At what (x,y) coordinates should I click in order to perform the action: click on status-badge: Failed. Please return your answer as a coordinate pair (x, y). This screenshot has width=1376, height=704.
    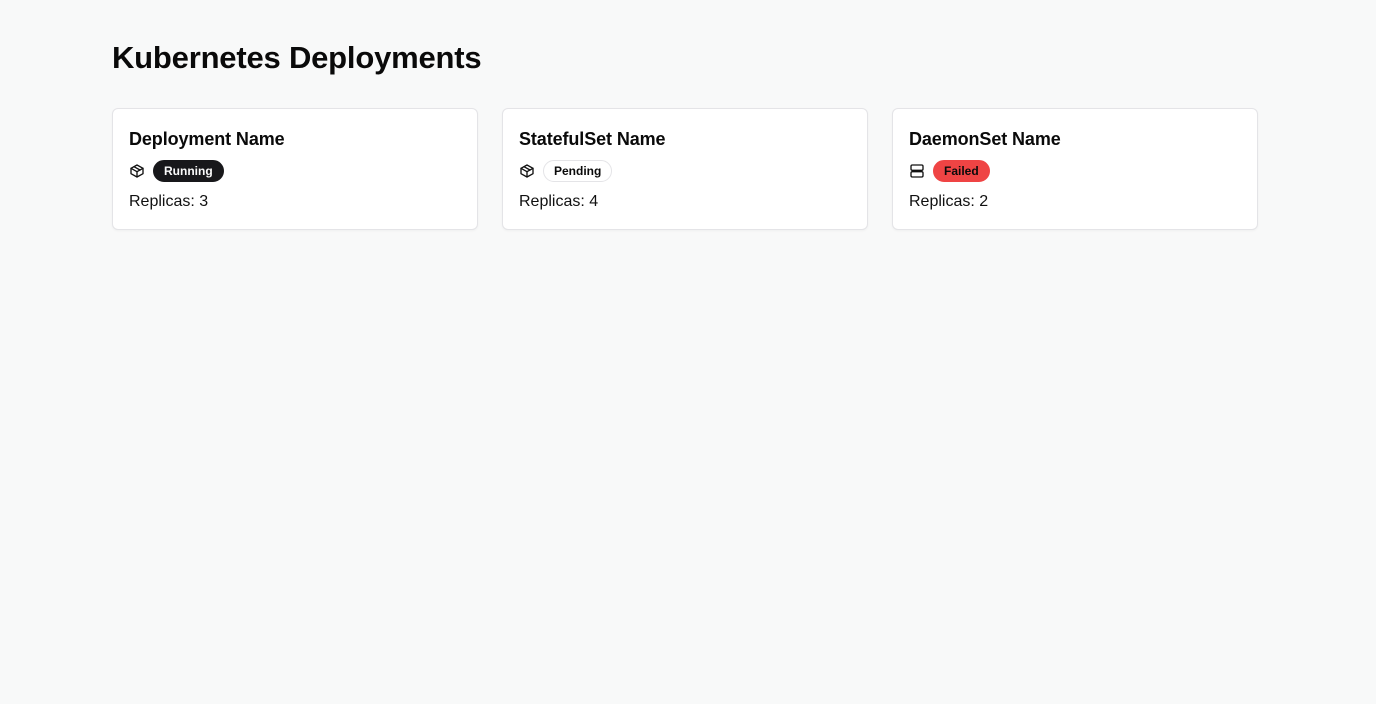
    Looking at the image, I should click on (961, 171).